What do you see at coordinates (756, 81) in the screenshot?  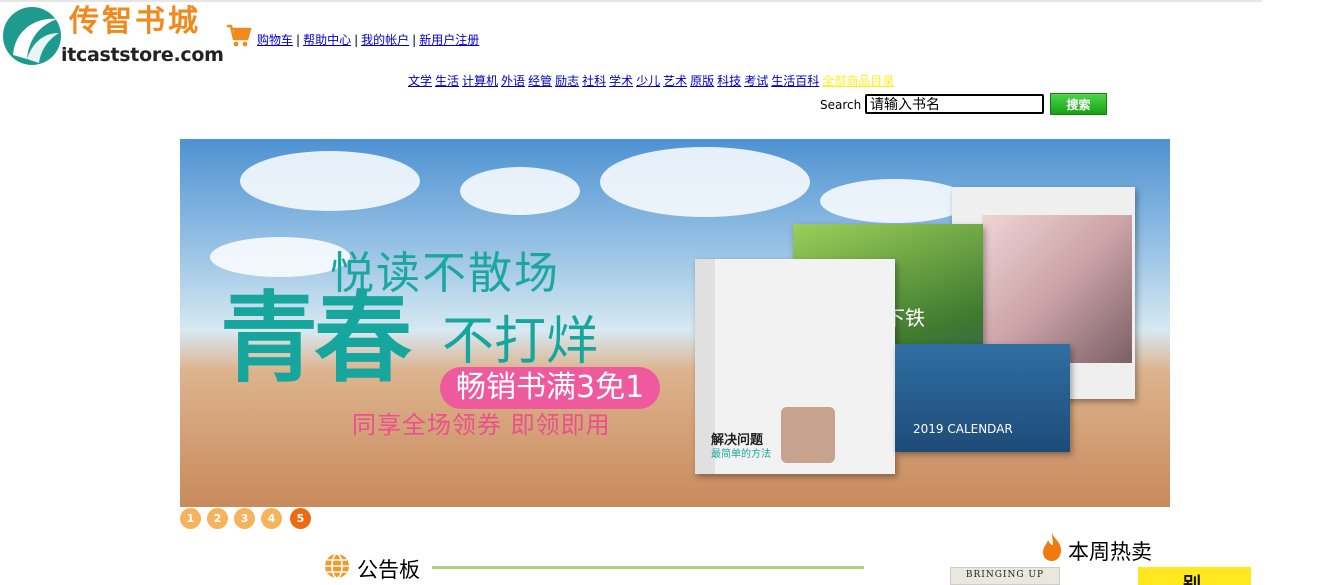 I see `category-exam: 考试` at bounding box center [756, 81].